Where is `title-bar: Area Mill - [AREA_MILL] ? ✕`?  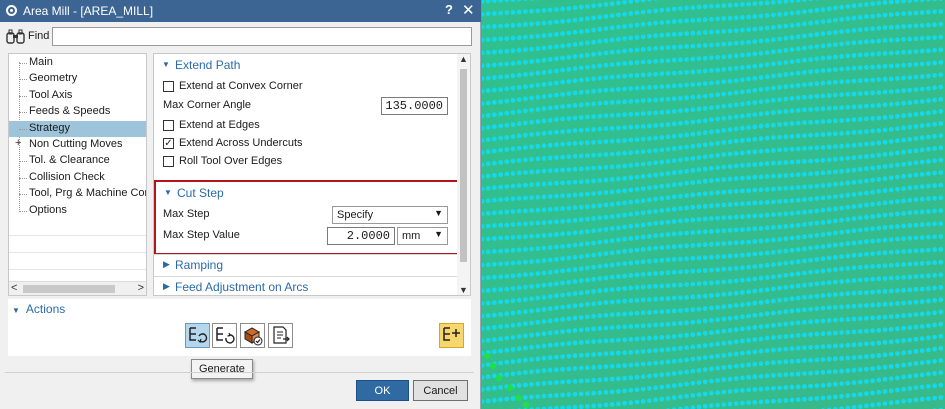
title-bar: Area Mill - [AREA_MILL] ? ✕ is located at coordinates (240, 11).